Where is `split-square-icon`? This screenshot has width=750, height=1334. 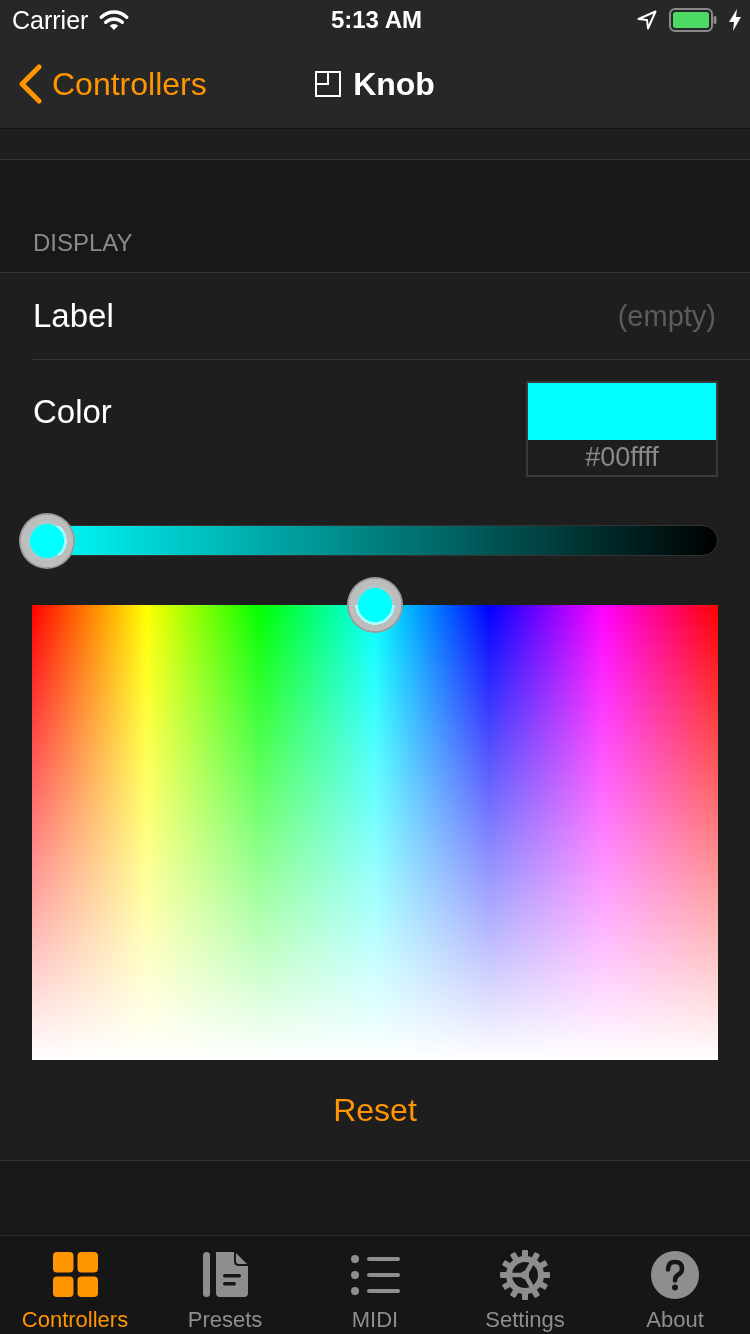 split-square-icon is located at coordinates (328, 84).